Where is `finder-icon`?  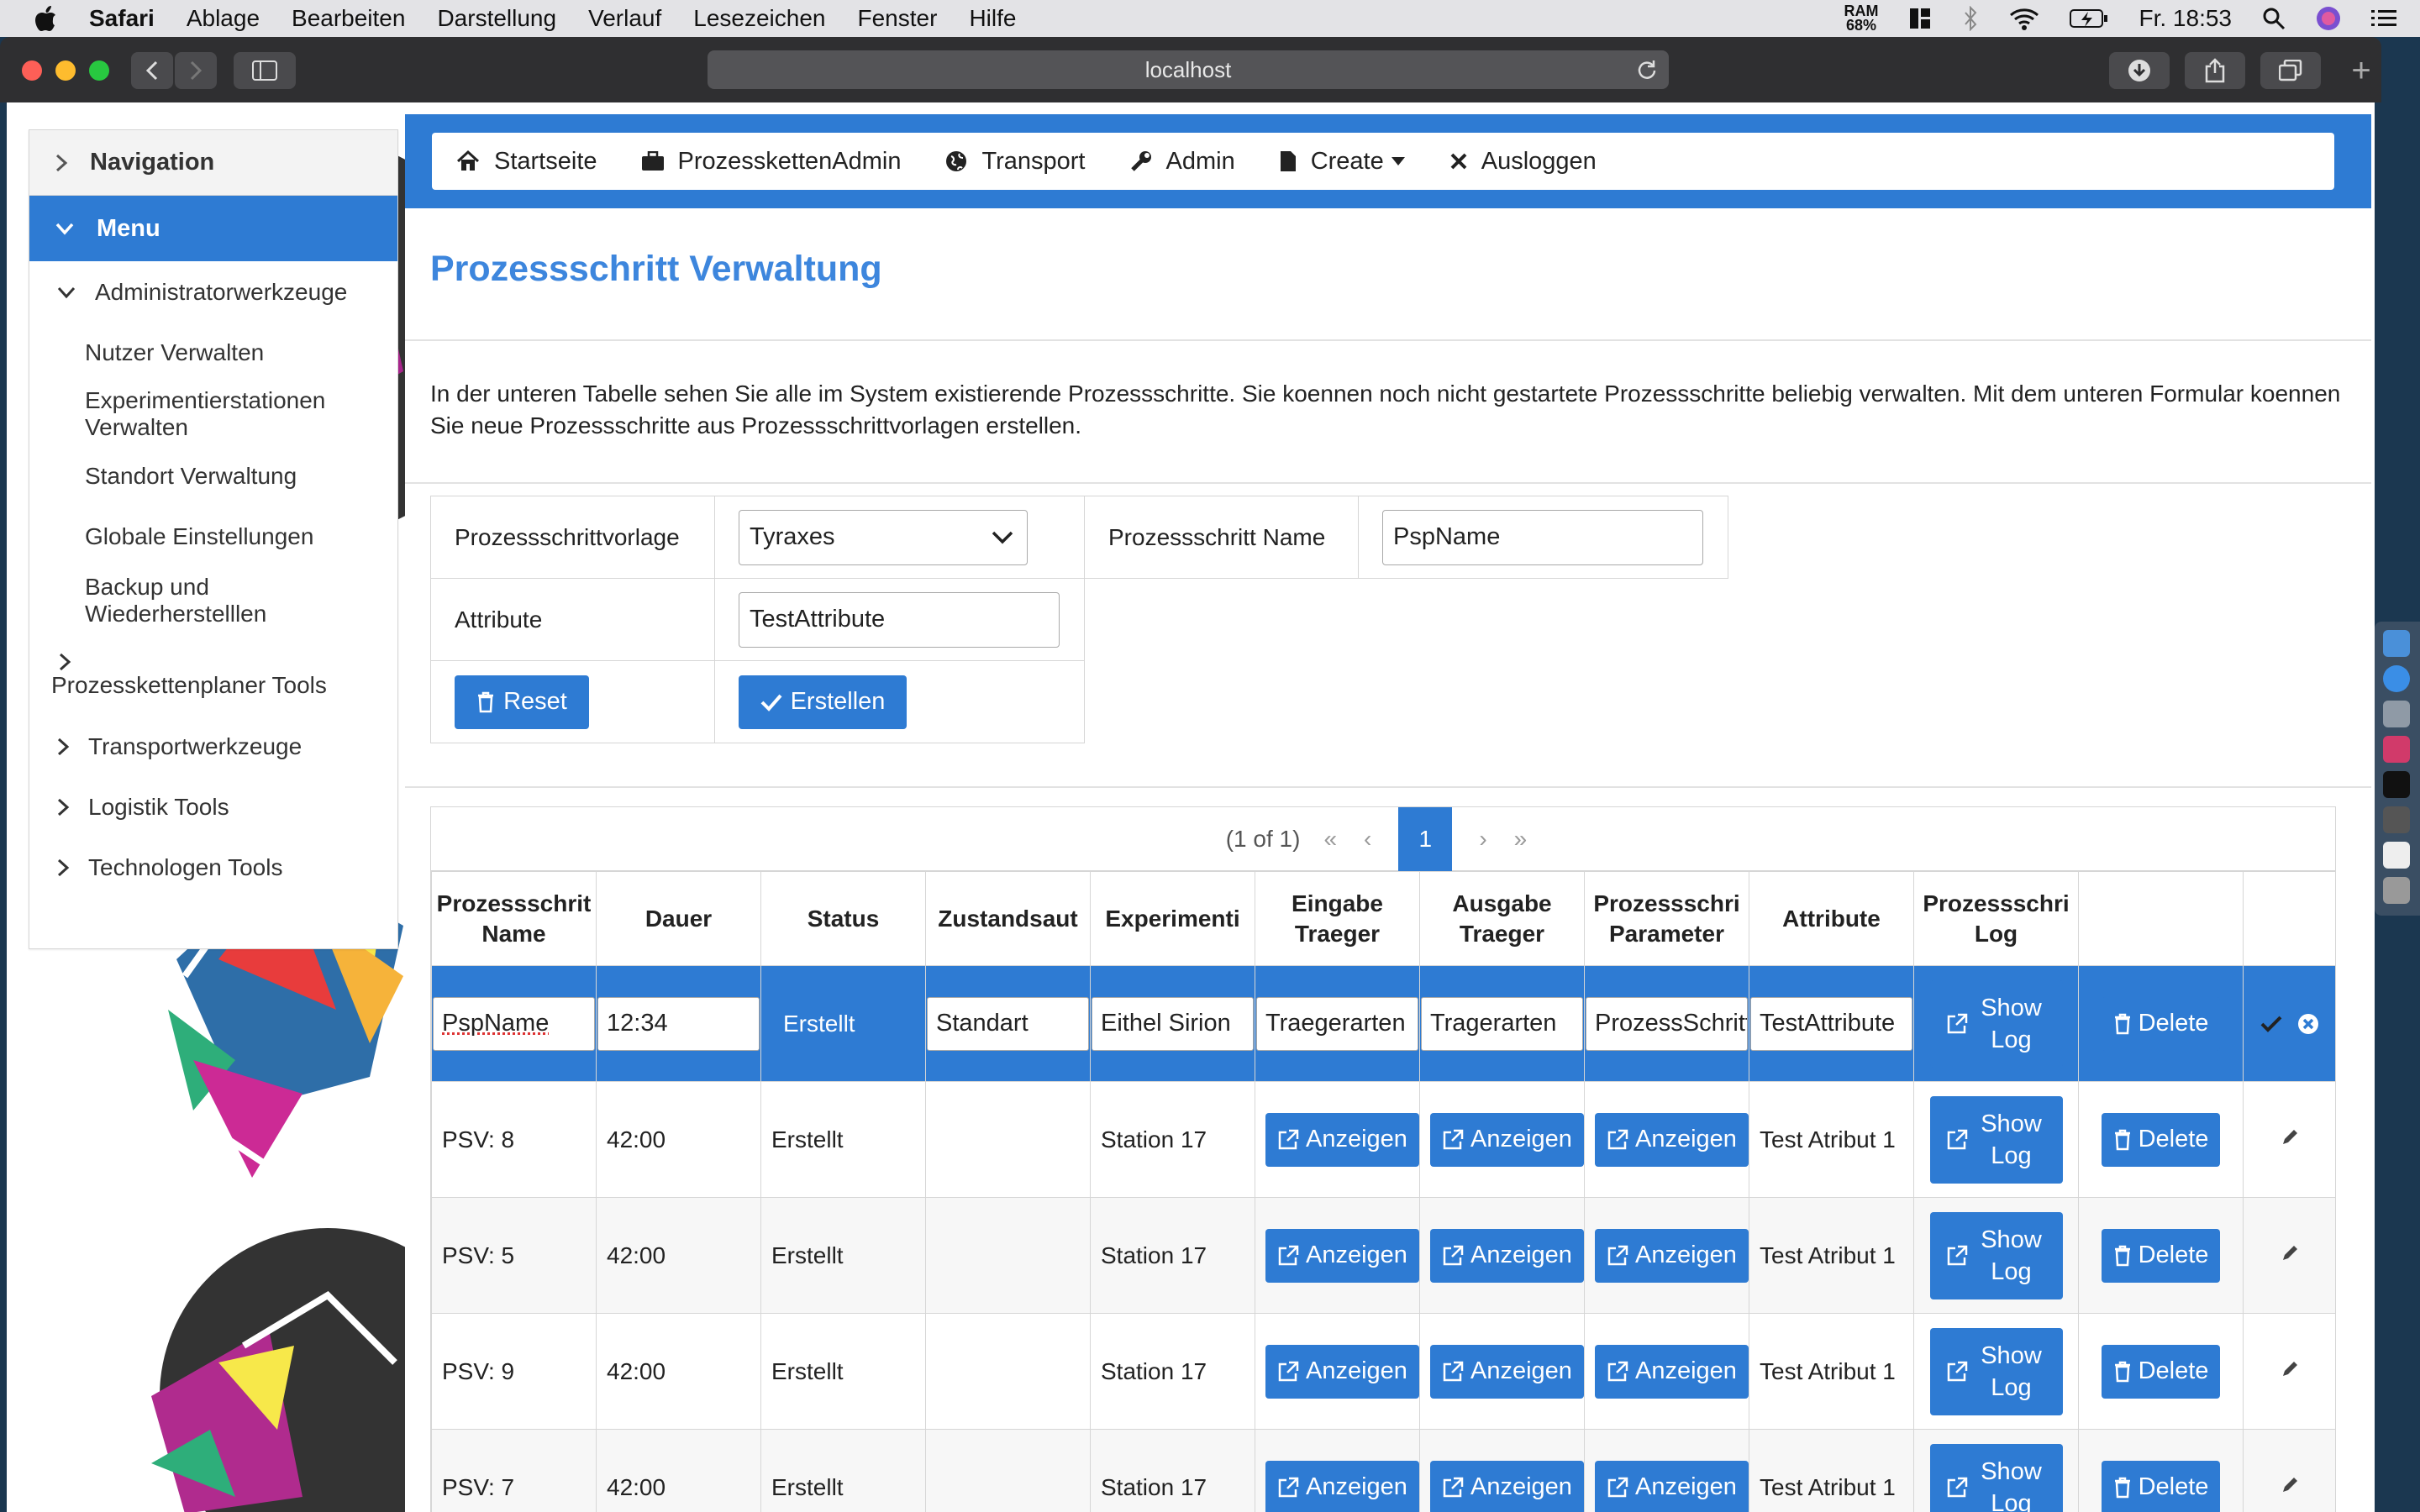 finder-icon is located at coordinates (2396, 643).